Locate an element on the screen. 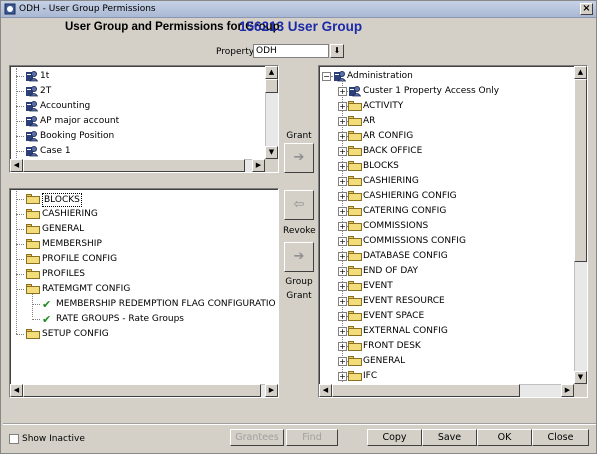  available-item: + GENERAL is located at coordinates (446, 361).